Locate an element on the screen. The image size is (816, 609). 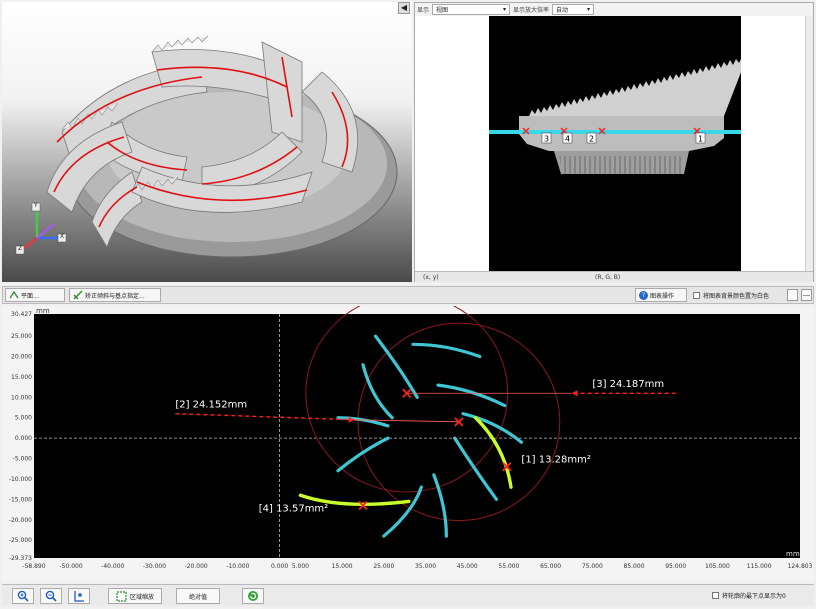
x-tick-label: 65.000 is located at coordinates (550, 566).